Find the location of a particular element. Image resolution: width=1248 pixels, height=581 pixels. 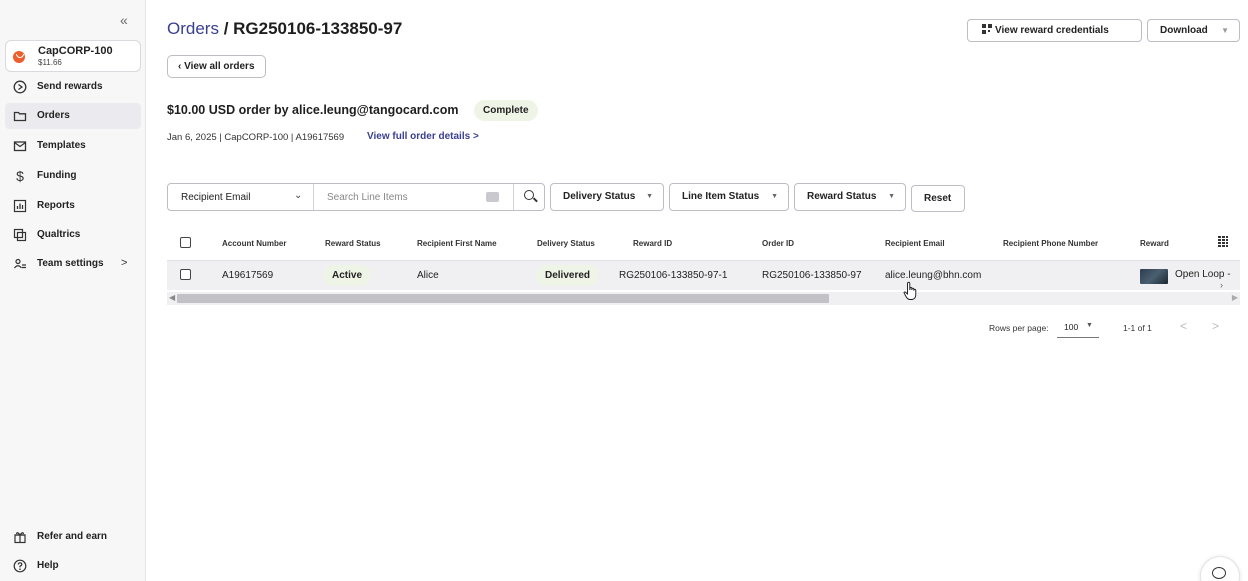

search-field-select: Recipient Email ⌄ is located at coordinates (241, 197).